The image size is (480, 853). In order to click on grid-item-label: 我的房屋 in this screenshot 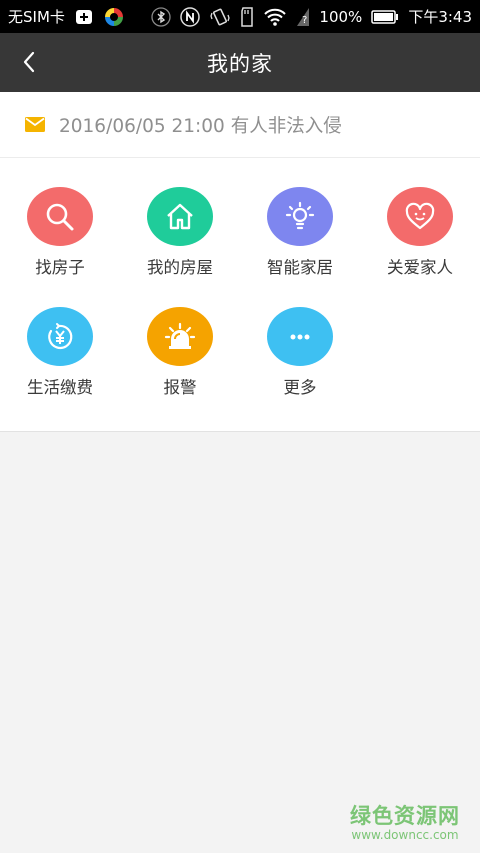, I will do `click(180, 267)`.